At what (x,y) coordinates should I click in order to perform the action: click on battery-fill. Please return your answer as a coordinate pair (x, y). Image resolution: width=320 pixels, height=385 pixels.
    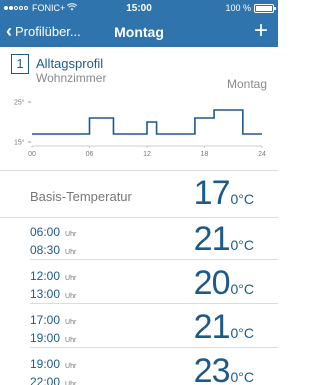
    Looking at the image, I should click on (264, 8).